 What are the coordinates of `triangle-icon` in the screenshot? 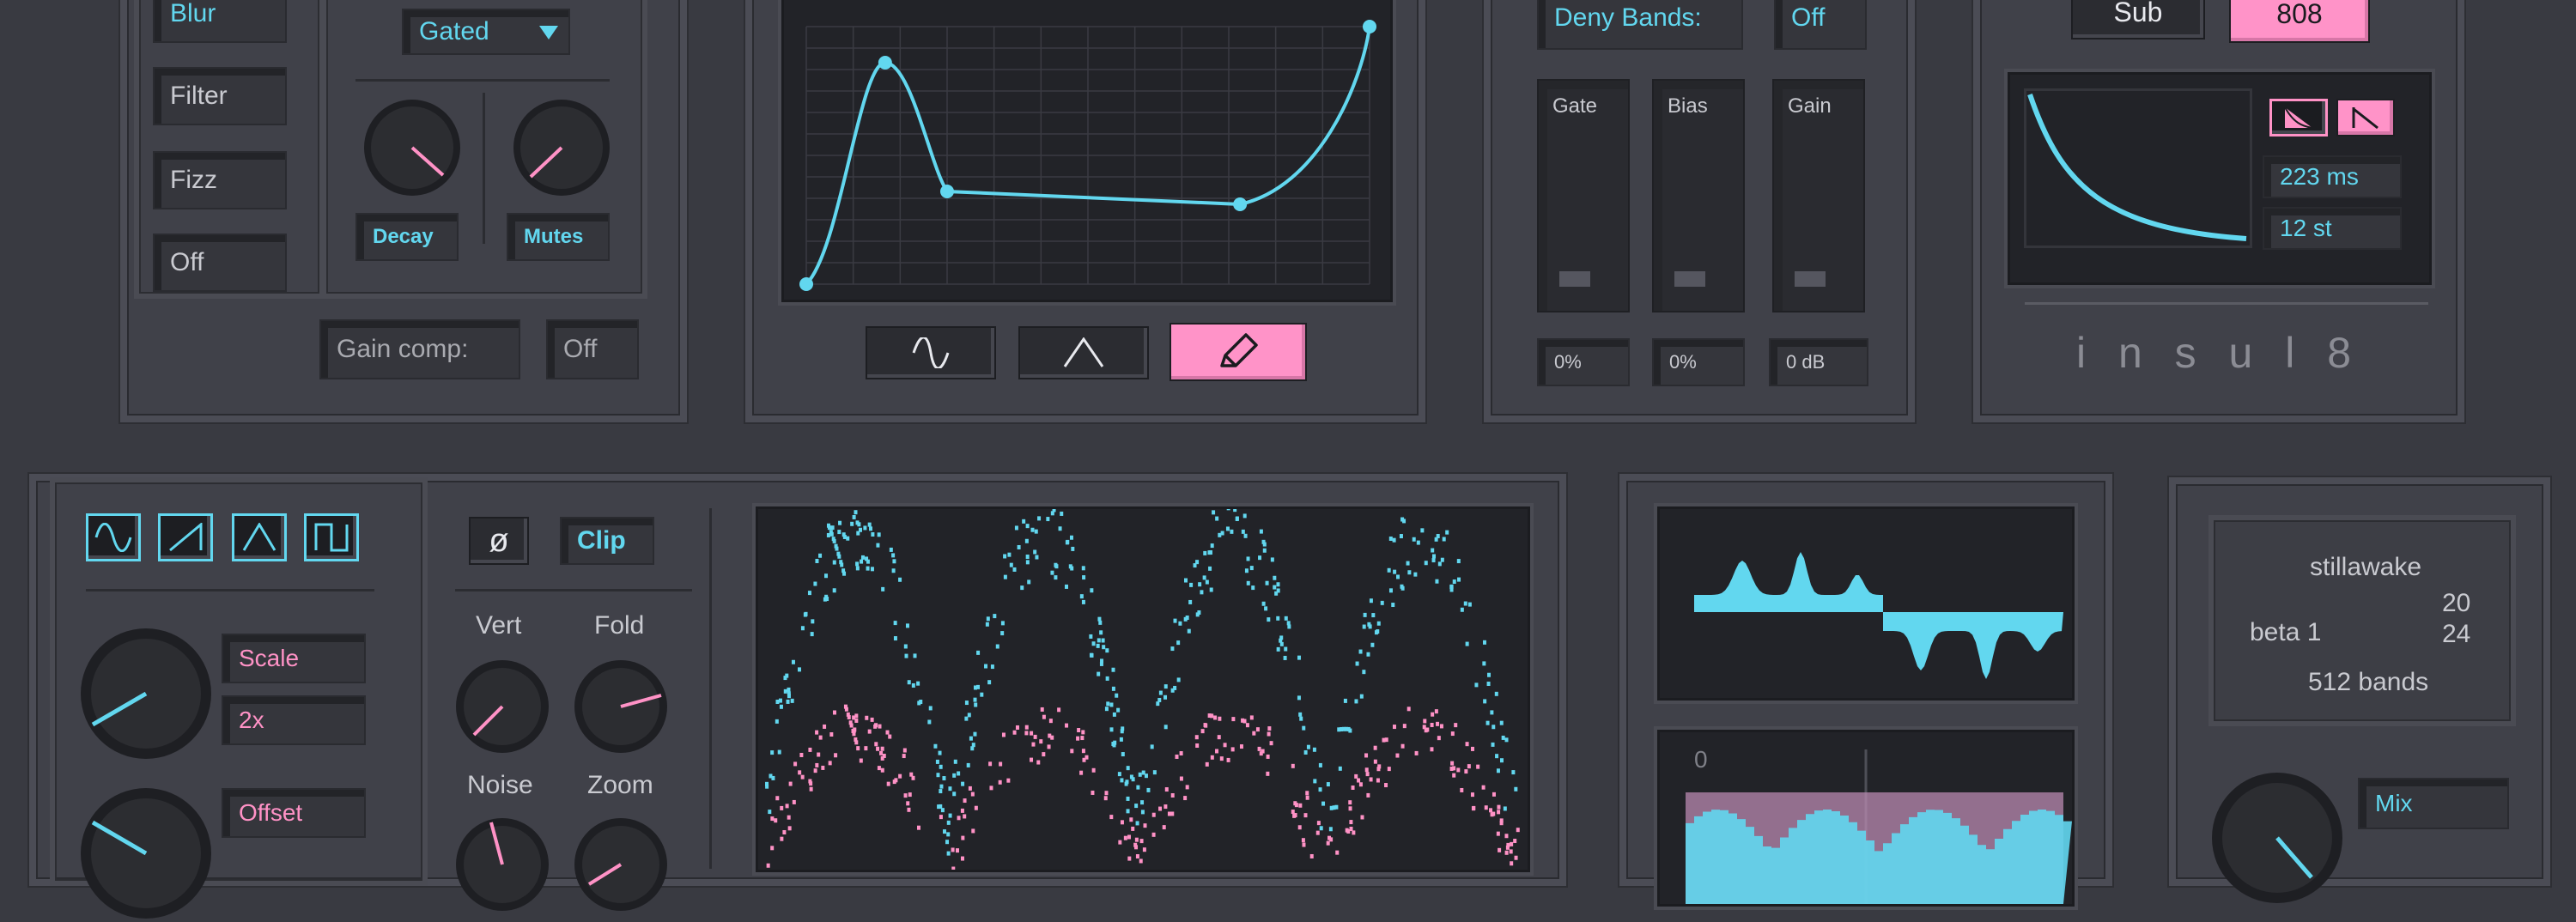 It's located at (1083, 352).